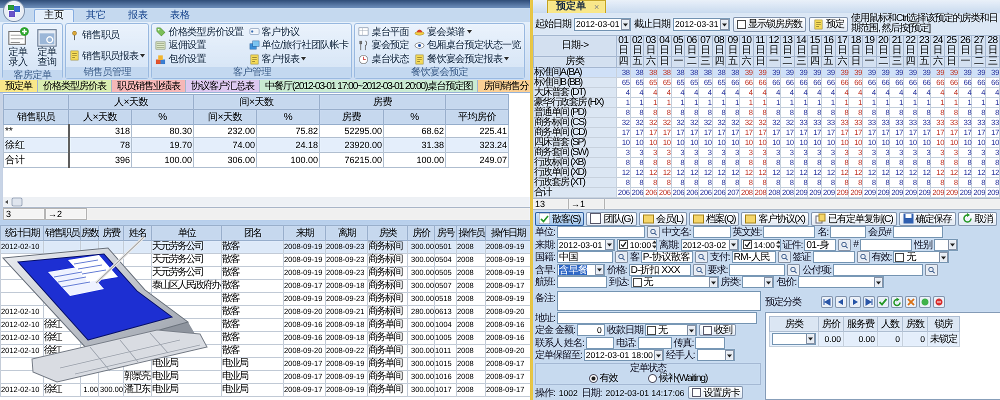 The image size is (1000, 400). What do you see at coordinates (467, 31) in the screenshot?
I see `ribbon-button: 宴会菜谱` at bounding box center [467, 31].